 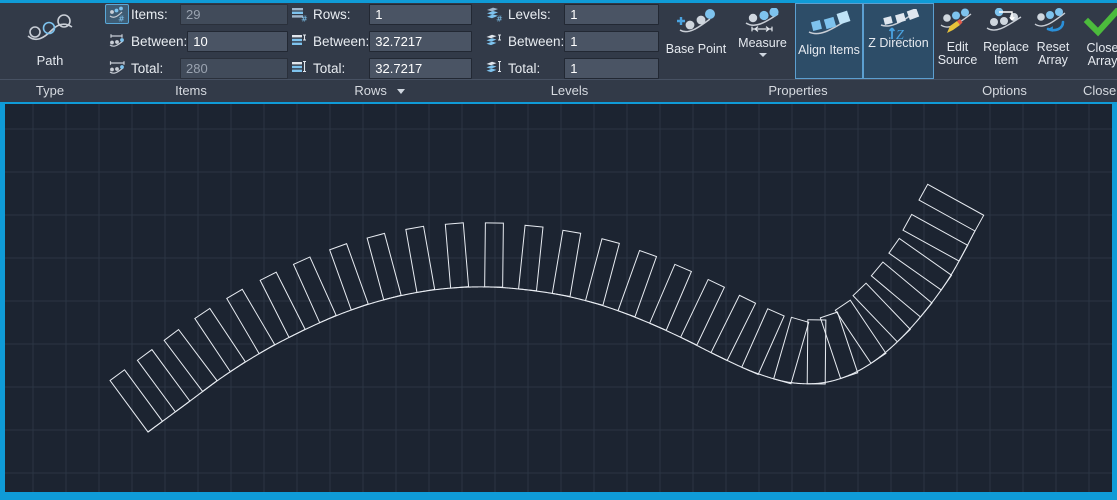 What do you see at coordinates (299, 41) in the screenshot?
I see `rows-between-icon` at bounding box center [299, 41].